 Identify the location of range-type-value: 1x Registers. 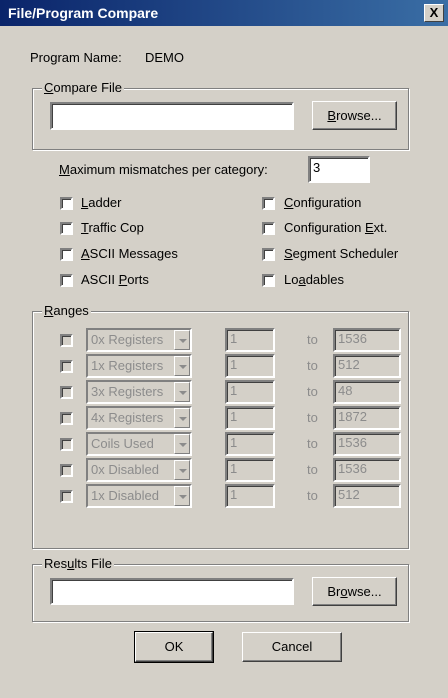
(127, 365).